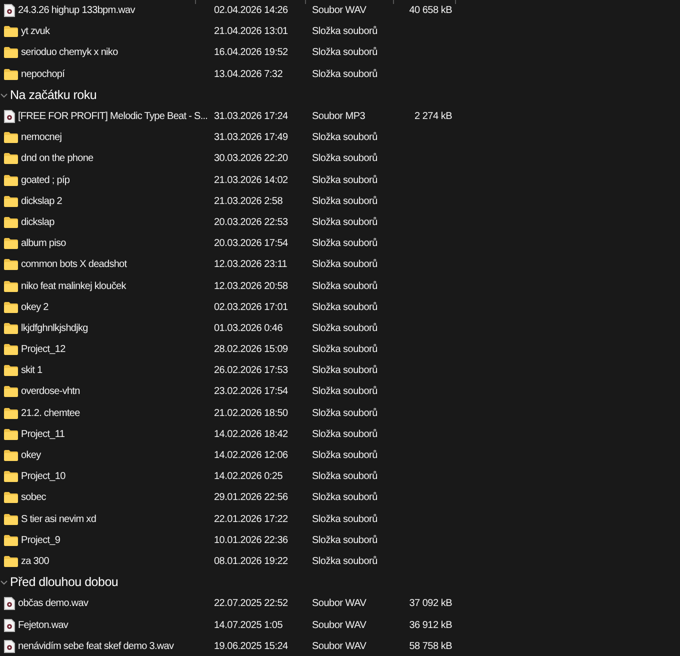 The height and width of the screenshot is (656, 680). I want to click on date-modified: 21.02.2026 18:50, so click(251, 413).